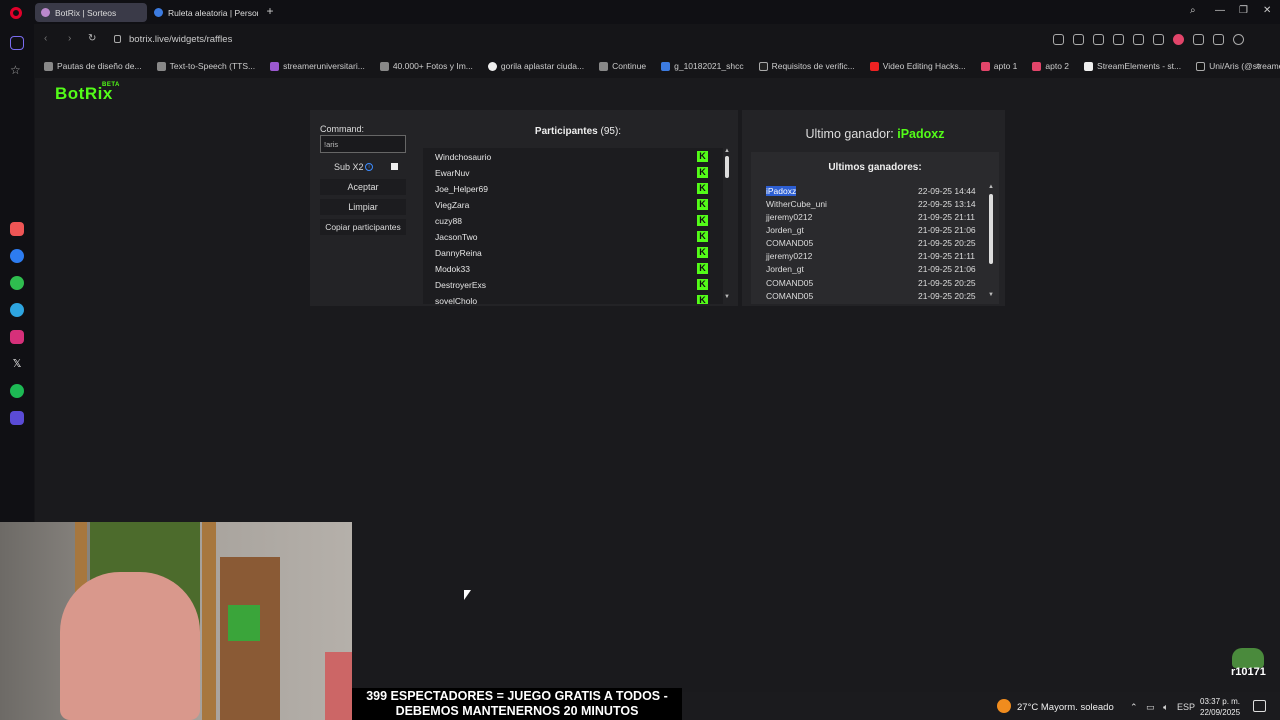 This screenshot has width=1280, height=720. I want to click on winner-date: 21-09-25 21:11, so click(947, 256).